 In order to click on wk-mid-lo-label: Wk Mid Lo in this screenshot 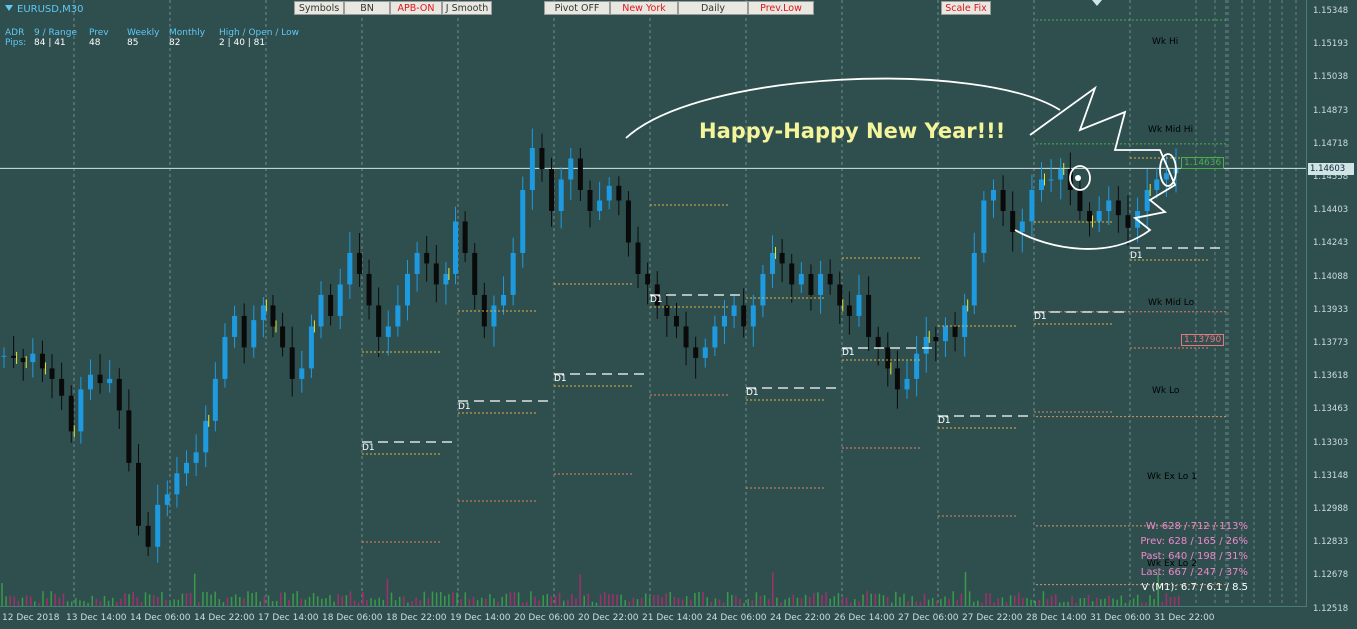, I will do `click(1171, 303)`.